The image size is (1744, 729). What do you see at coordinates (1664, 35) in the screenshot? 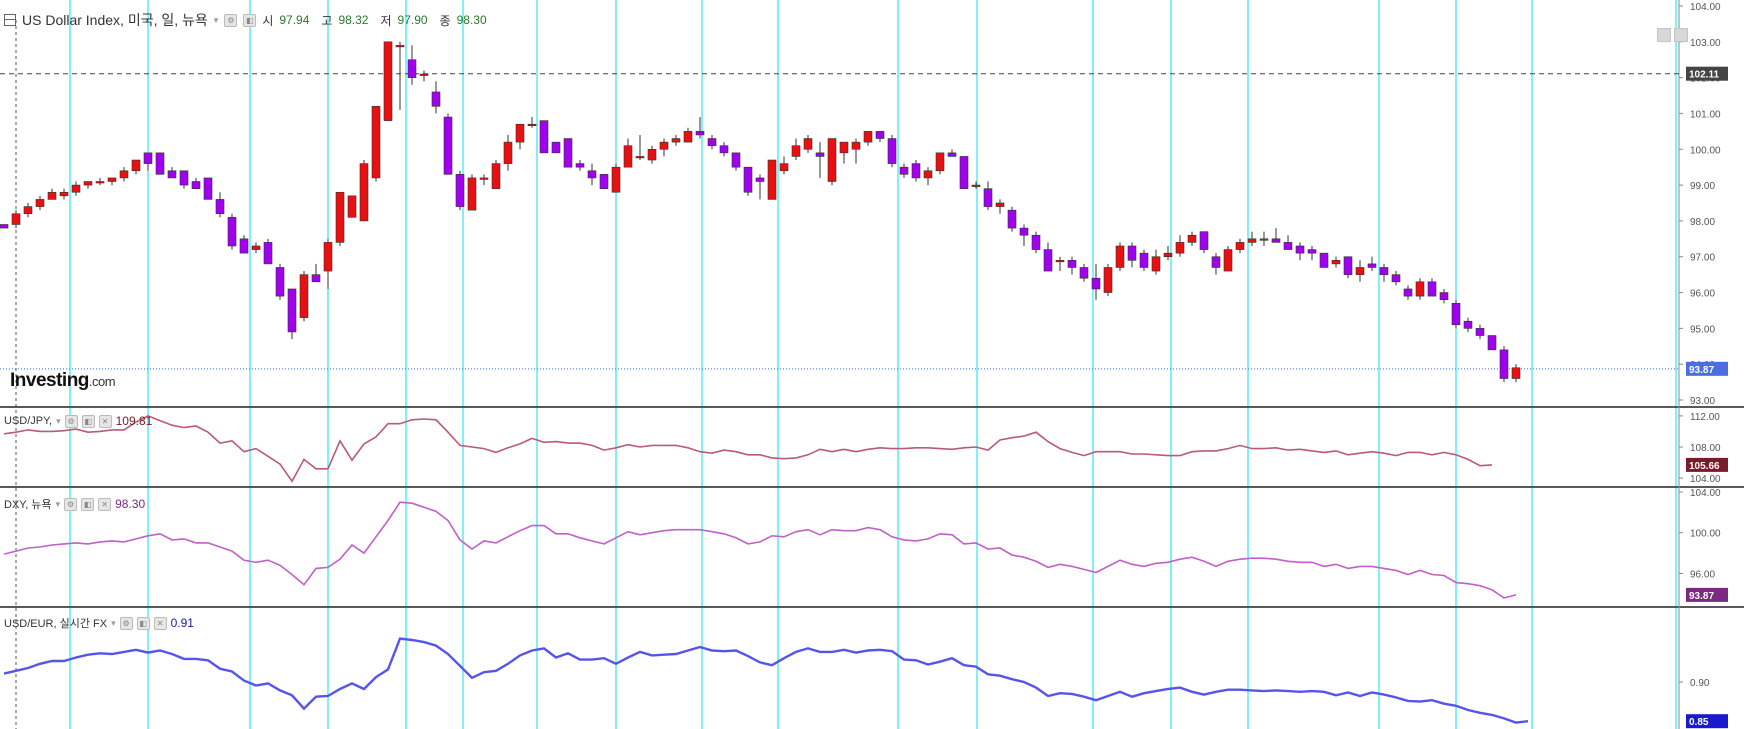
I see `minimize-icon` at bounding box center [1664, 35].